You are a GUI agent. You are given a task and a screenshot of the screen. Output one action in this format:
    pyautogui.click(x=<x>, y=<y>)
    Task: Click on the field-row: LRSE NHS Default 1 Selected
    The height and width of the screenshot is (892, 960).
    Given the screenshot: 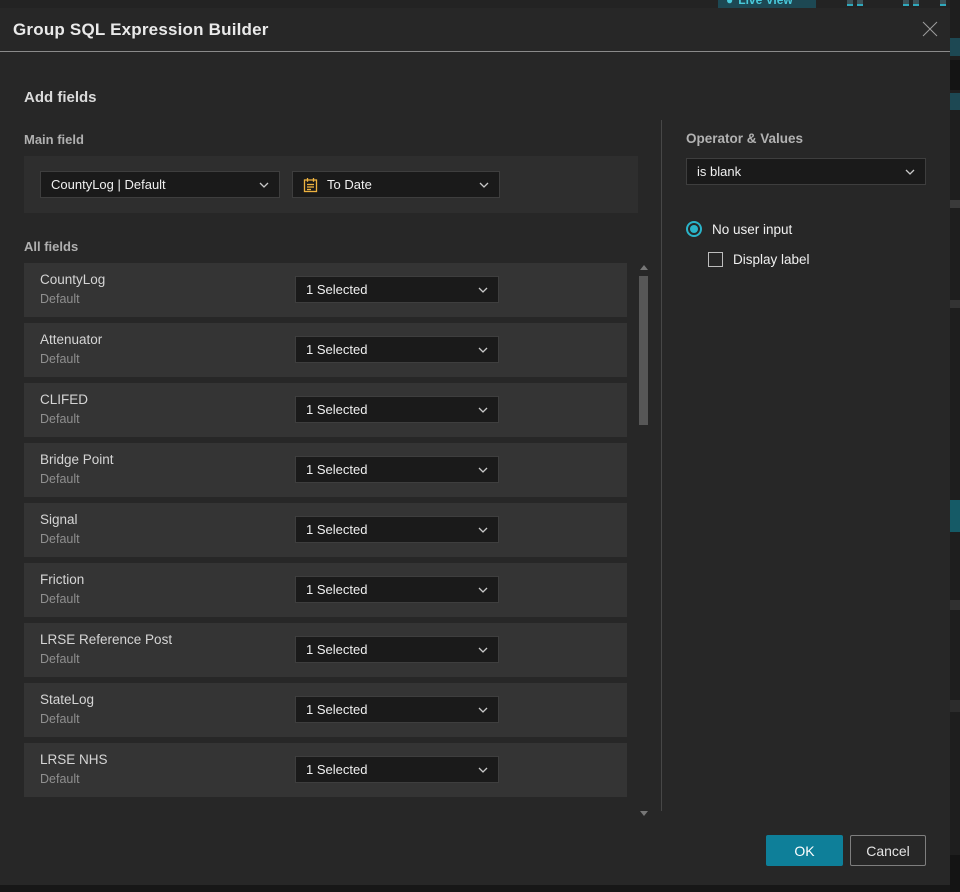 What is the action you would take?
    pyautogui.click(x=325, y=770)
    